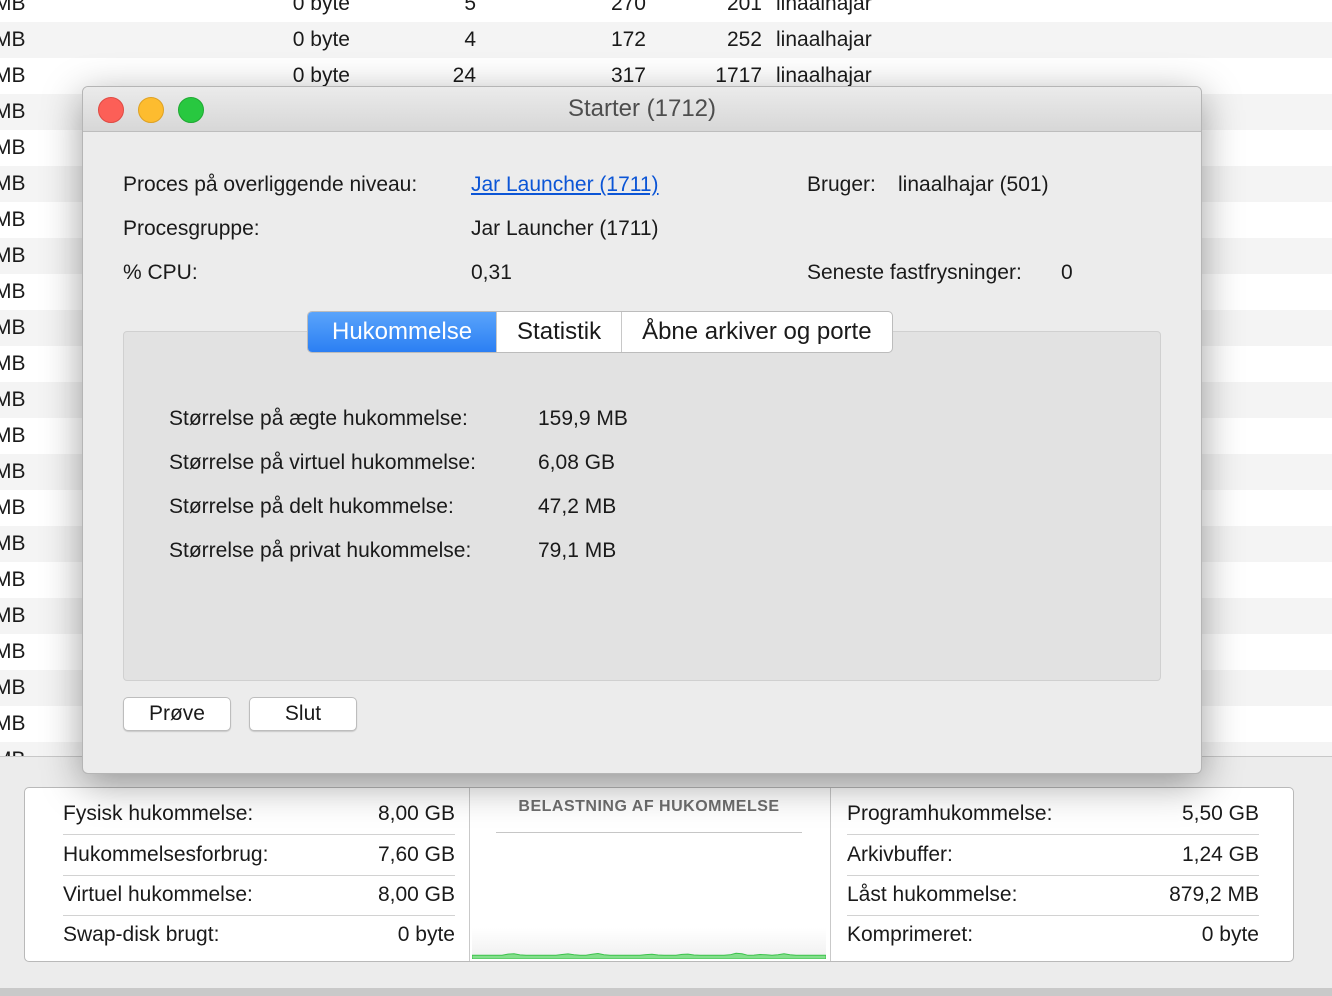  What do you see at coordinates (141, 934) in the screenshot?
I see `stat-label: Swap-disk brugt:` at bounding box center [141, 934].